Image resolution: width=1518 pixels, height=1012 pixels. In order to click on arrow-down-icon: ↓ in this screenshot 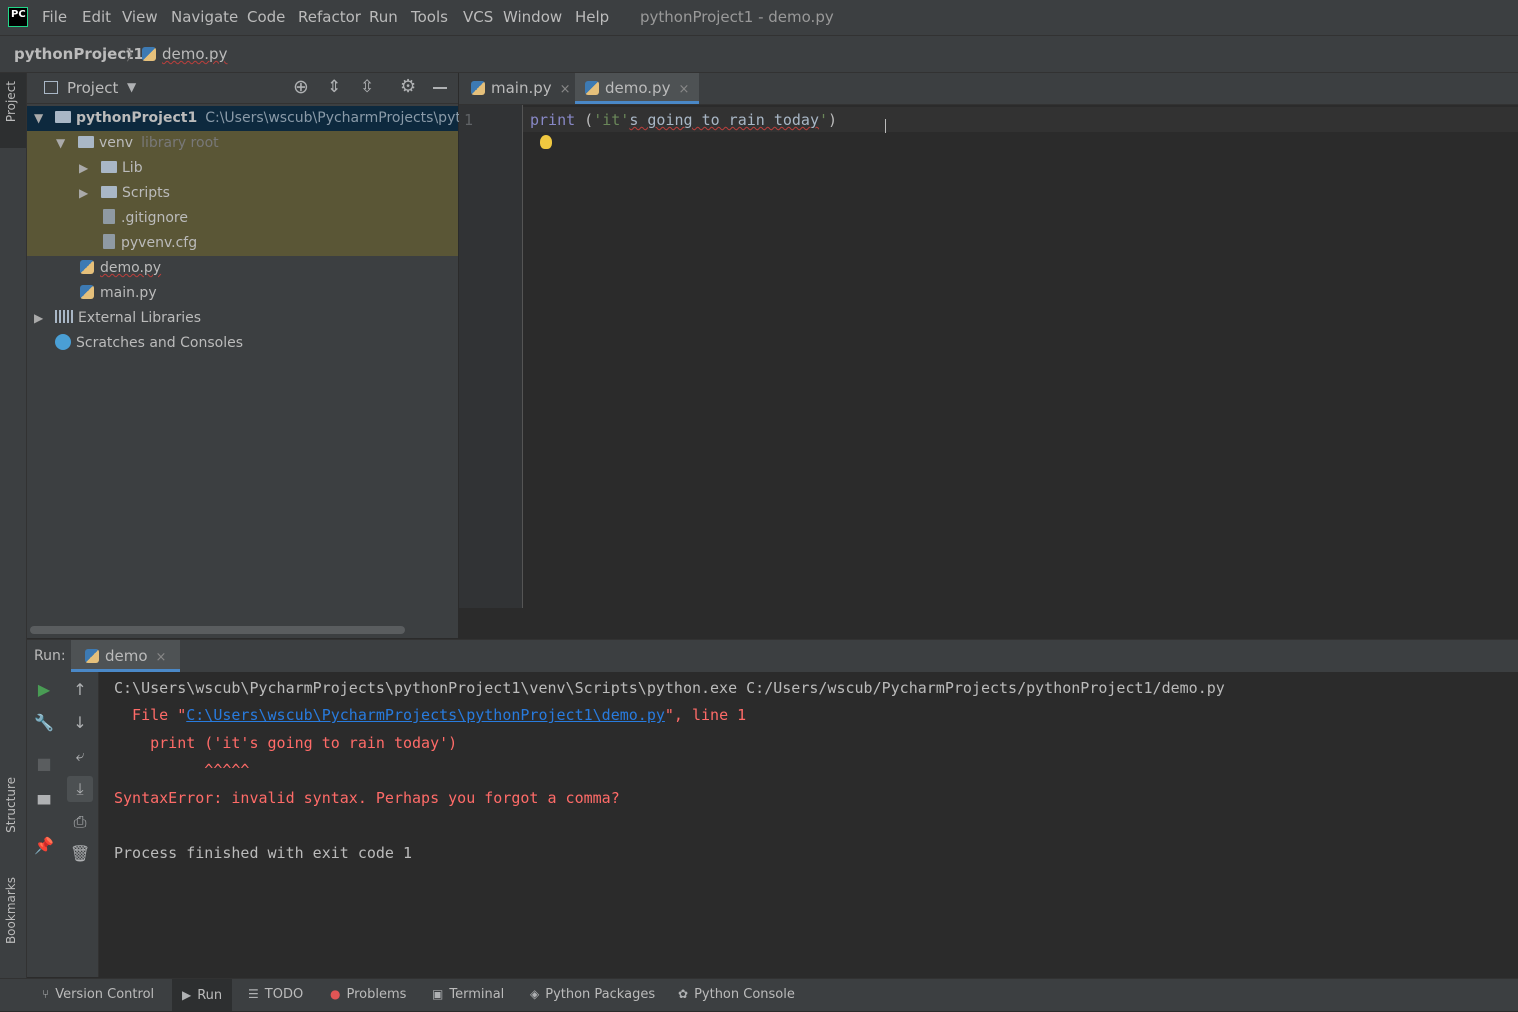, I will do `click(80, 723)`.